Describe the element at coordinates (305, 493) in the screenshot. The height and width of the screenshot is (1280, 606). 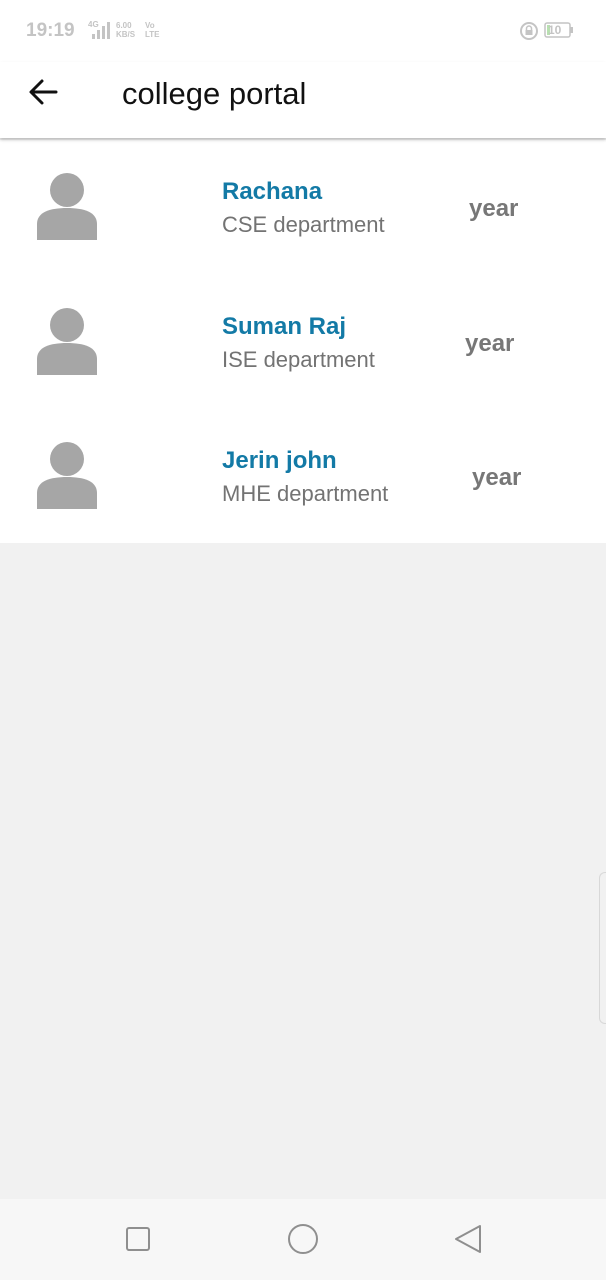
I see `student-department: MHE department` at that location.